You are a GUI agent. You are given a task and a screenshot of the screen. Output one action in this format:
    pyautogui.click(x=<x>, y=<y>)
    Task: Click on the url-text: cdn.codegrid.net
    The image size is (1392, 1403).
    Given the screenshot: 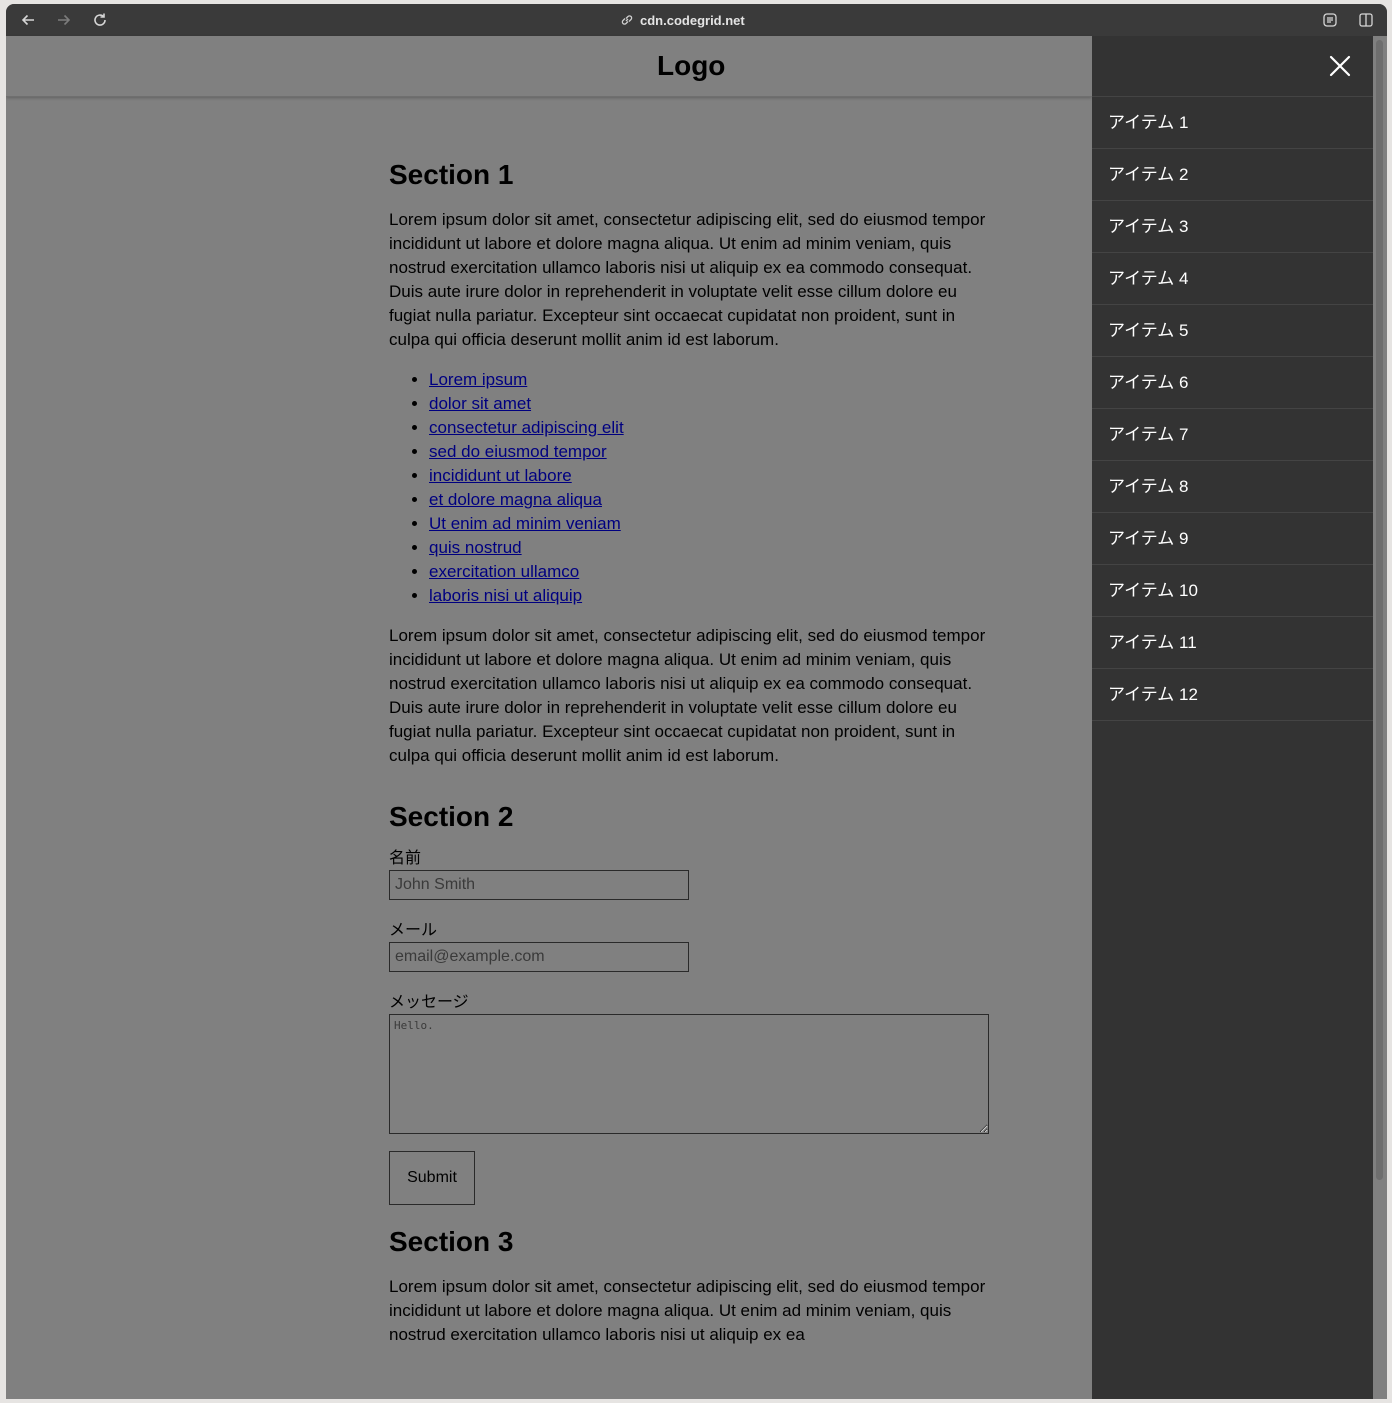 What is the action you would take?
    pyautogui.click(x=692, y=20)
    